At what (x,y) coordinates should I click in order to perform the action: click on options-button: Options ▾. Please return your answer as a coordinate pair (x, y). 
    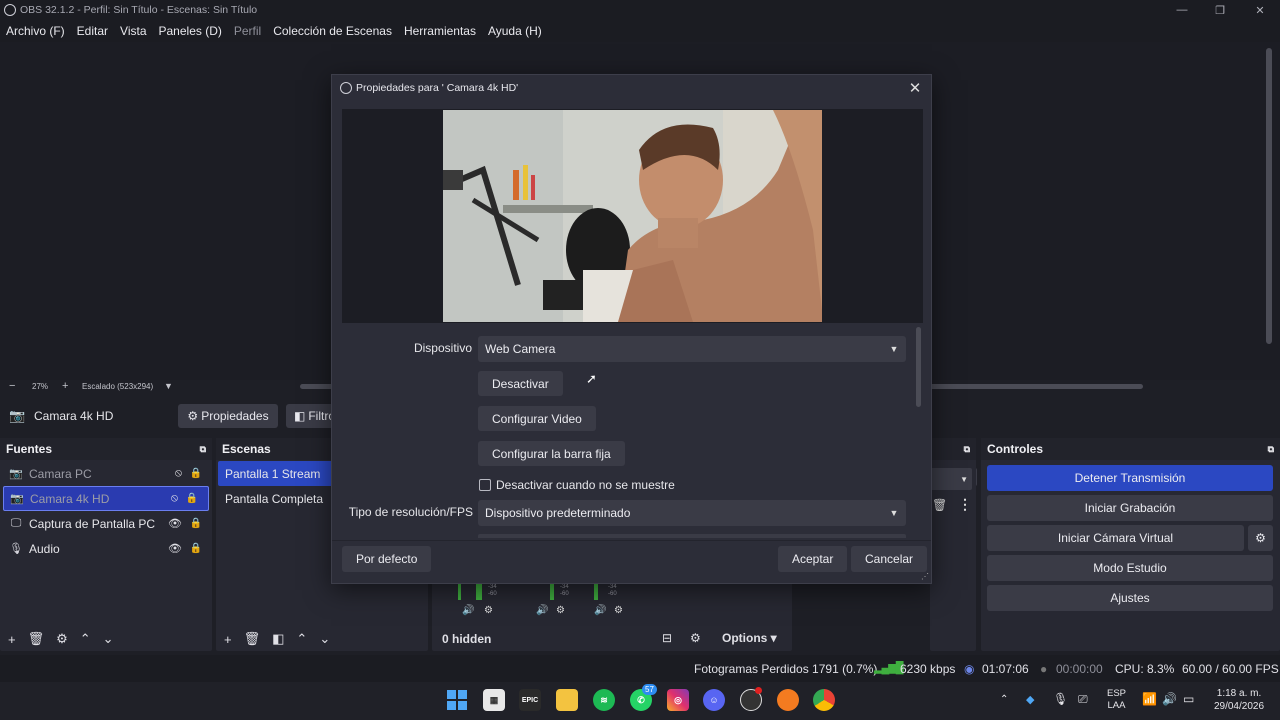
    Looking at the image, I should click on (749, 638).